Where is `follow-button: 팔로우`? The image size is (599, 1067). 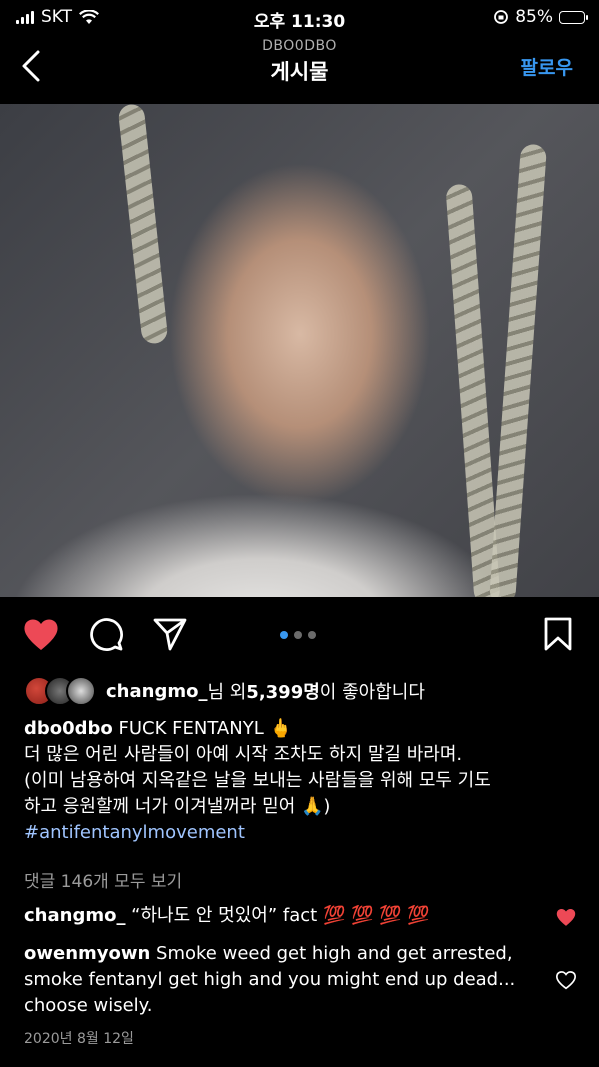
follow-button: 팔로우 is located at coordinates (547, 66).